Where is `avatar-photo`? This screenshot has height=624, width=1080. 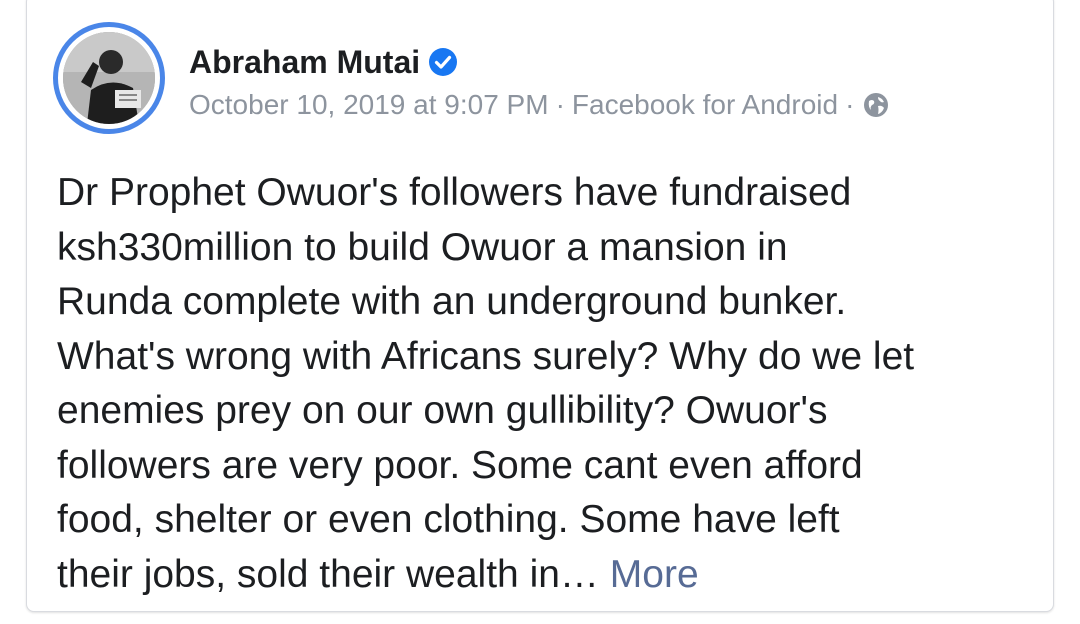
avatar-photo is located at coordinates (109, 78).